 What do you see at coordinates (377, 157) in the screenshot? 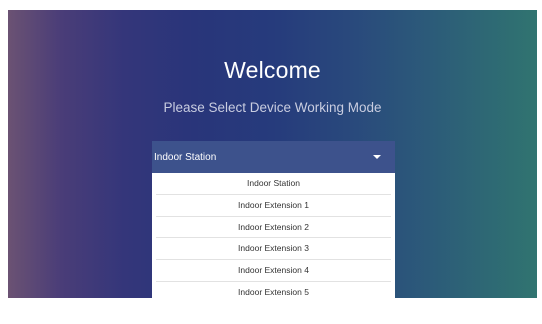
I see `chevron-down-icon` at bounding box center [377, 157].